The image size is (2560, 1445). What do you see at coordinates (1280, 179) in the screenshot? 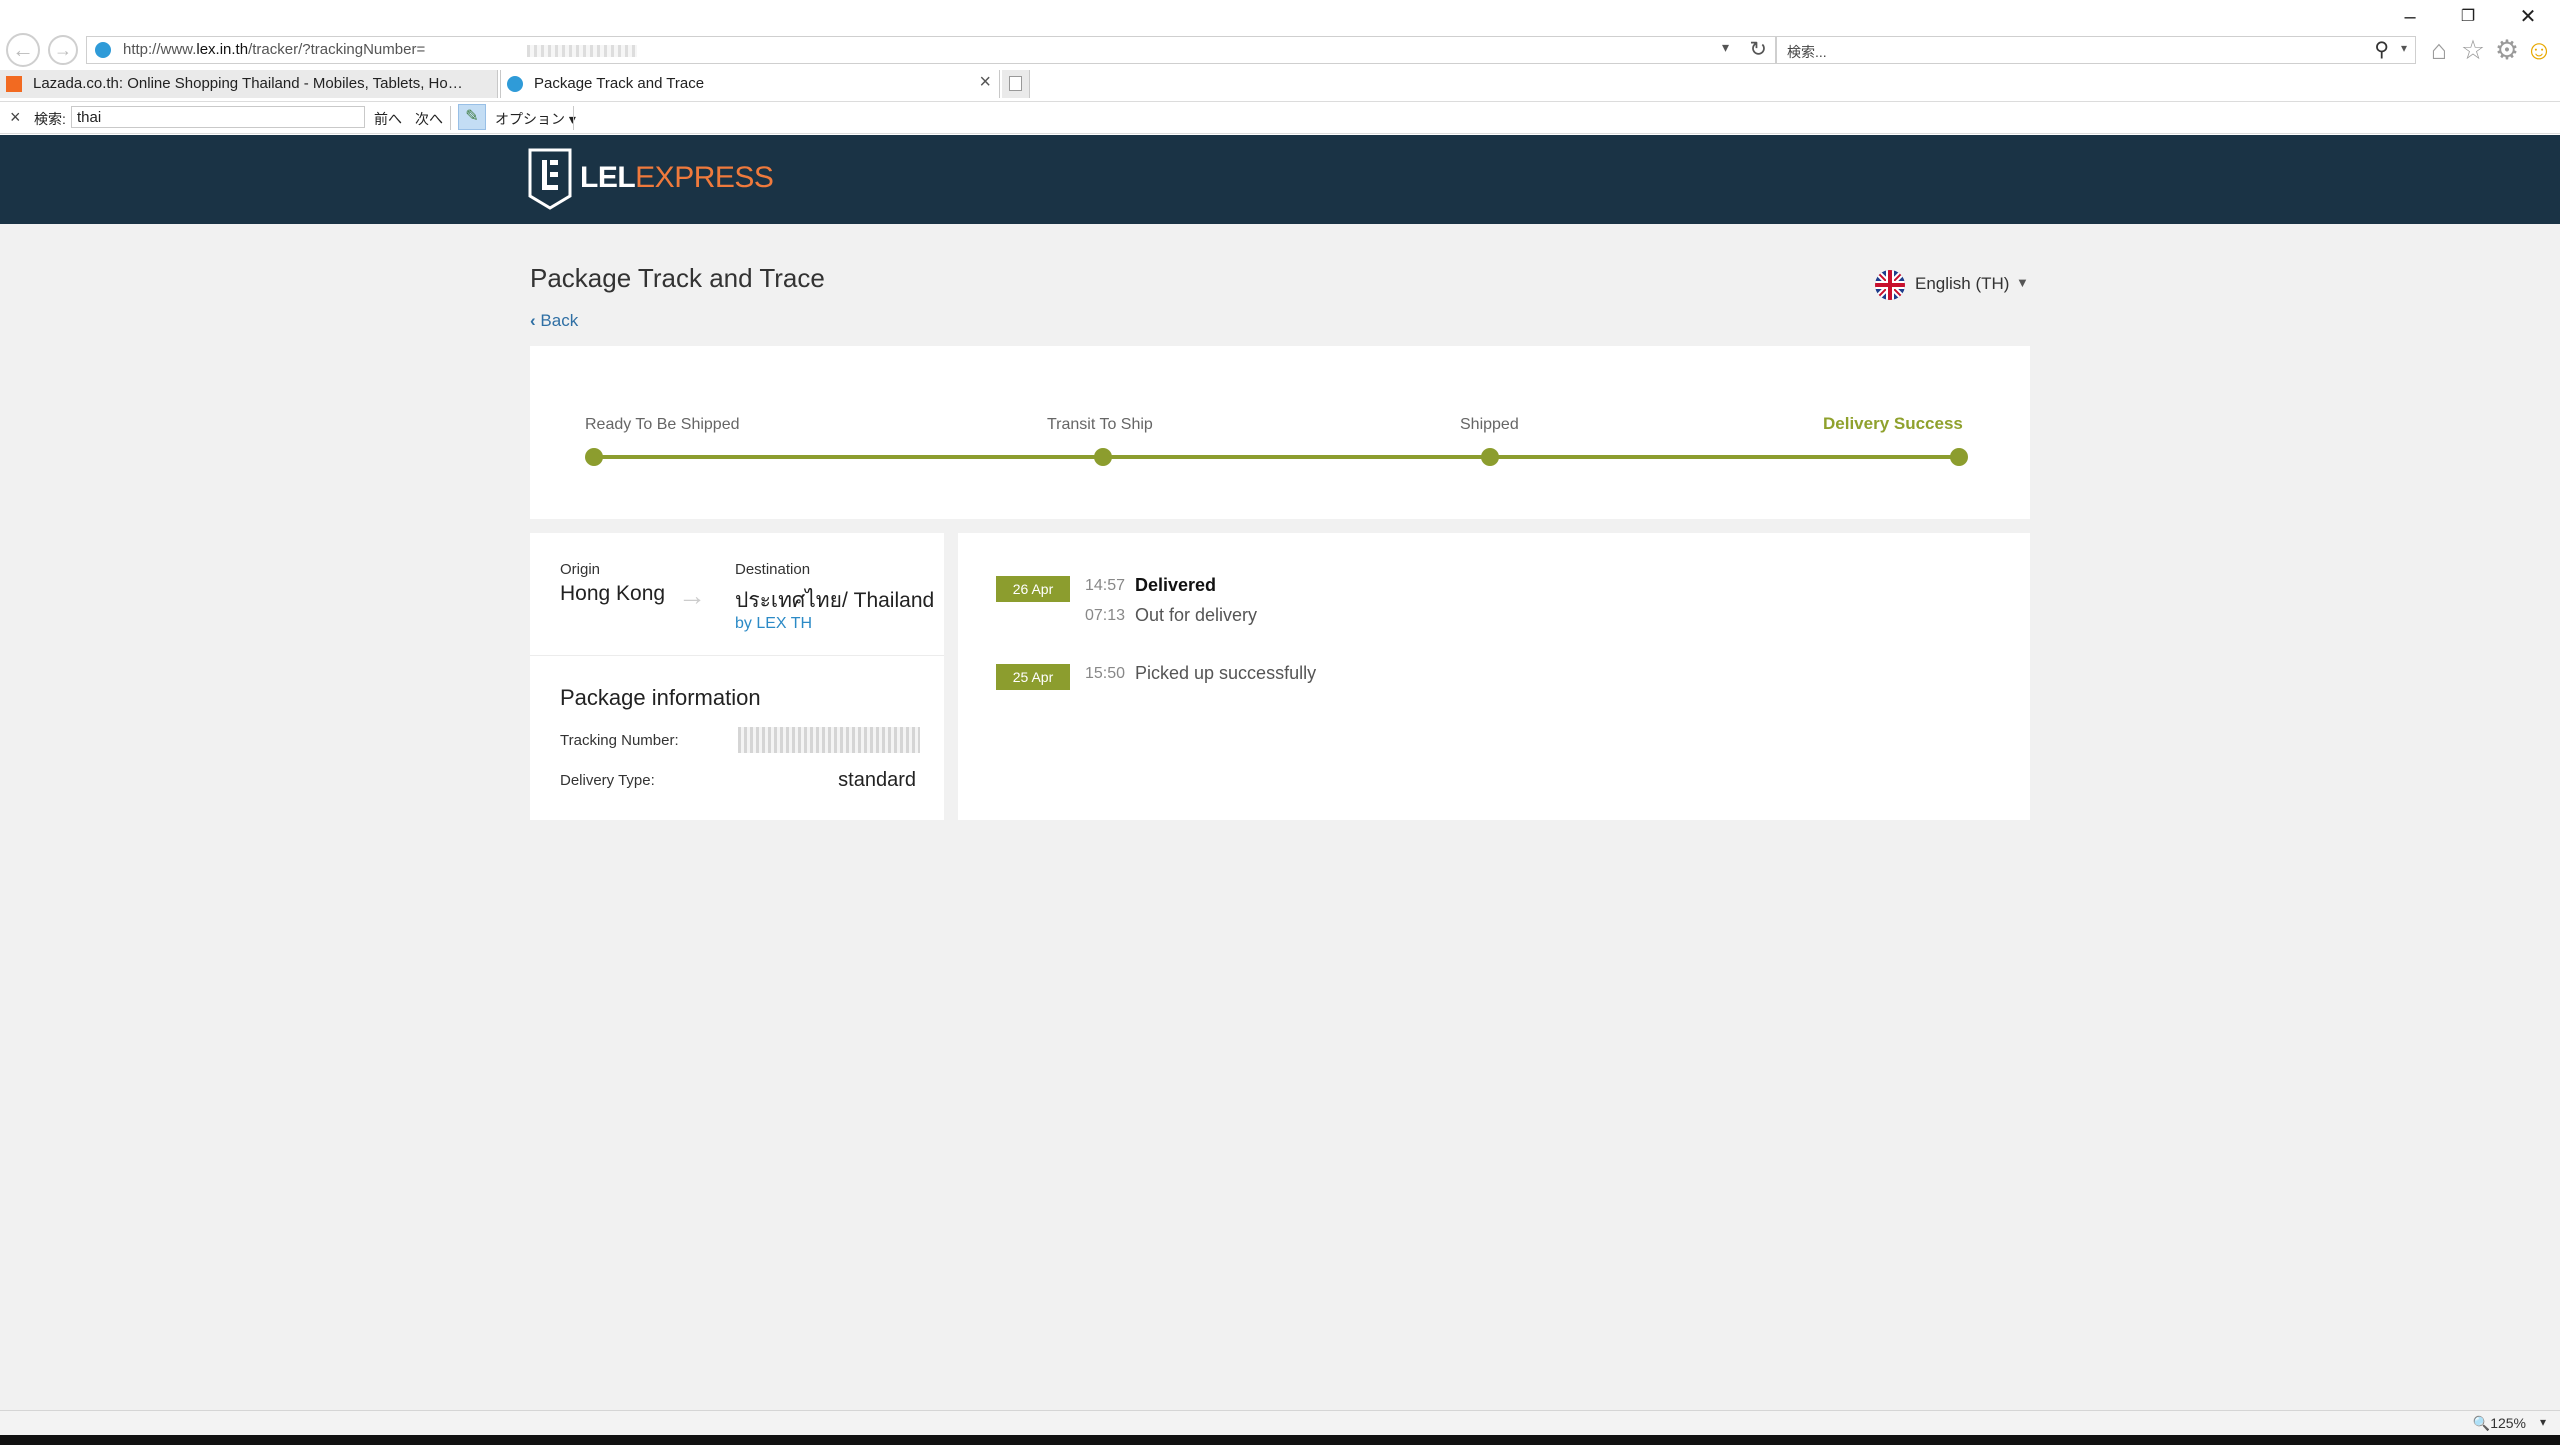
I see `site-header` at bounding box center [1280, 179].